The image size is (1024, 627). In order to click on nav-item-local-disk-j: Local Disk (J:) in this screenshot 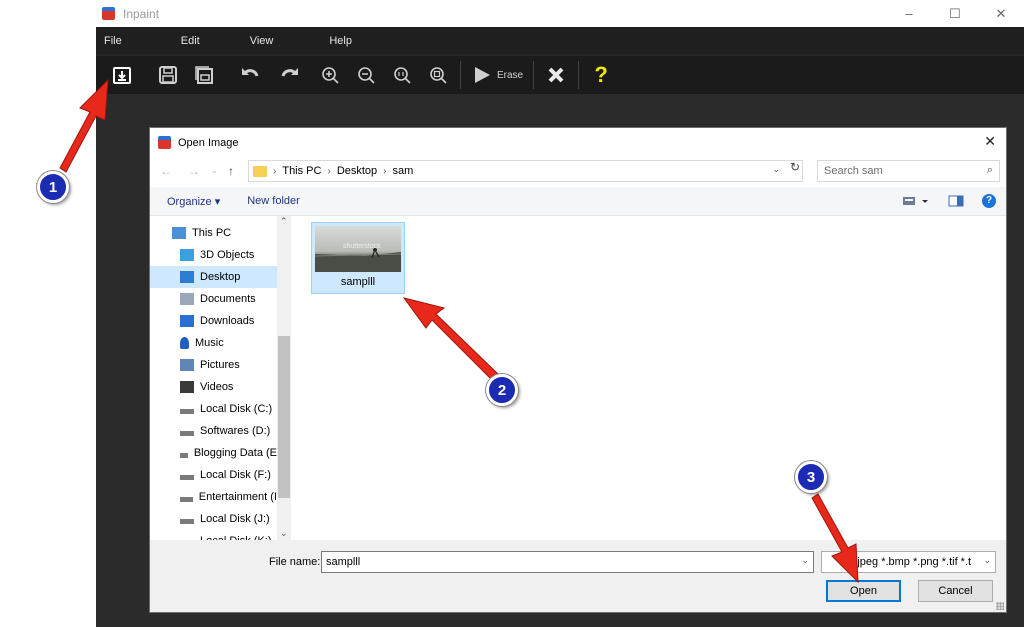, I will do `click(213, 519)`.